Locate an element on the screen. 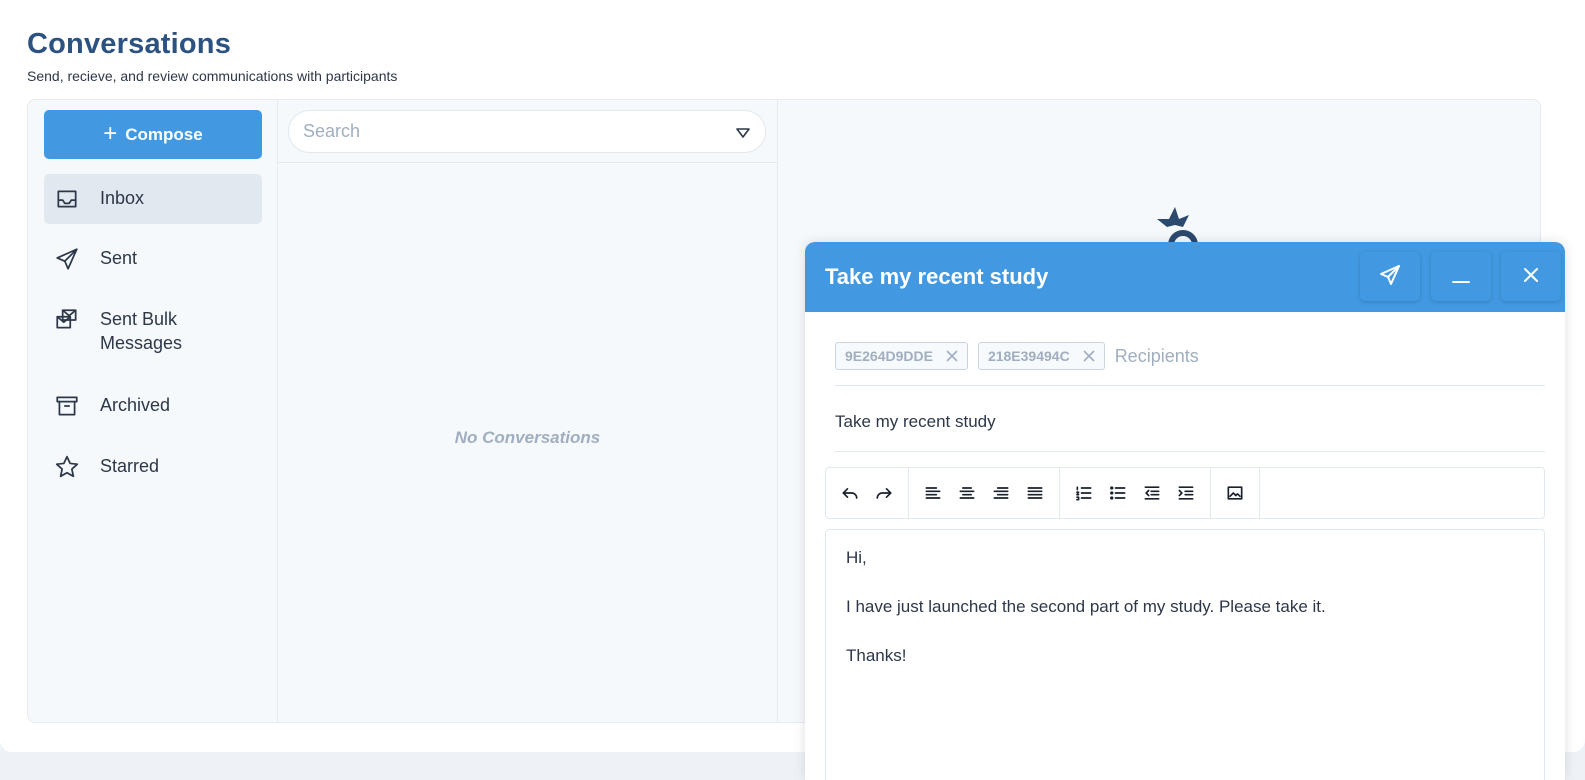 Image resolution: width=1585 pixels, height=780 pixels. redo-icon is located at coordinates (884, 493).